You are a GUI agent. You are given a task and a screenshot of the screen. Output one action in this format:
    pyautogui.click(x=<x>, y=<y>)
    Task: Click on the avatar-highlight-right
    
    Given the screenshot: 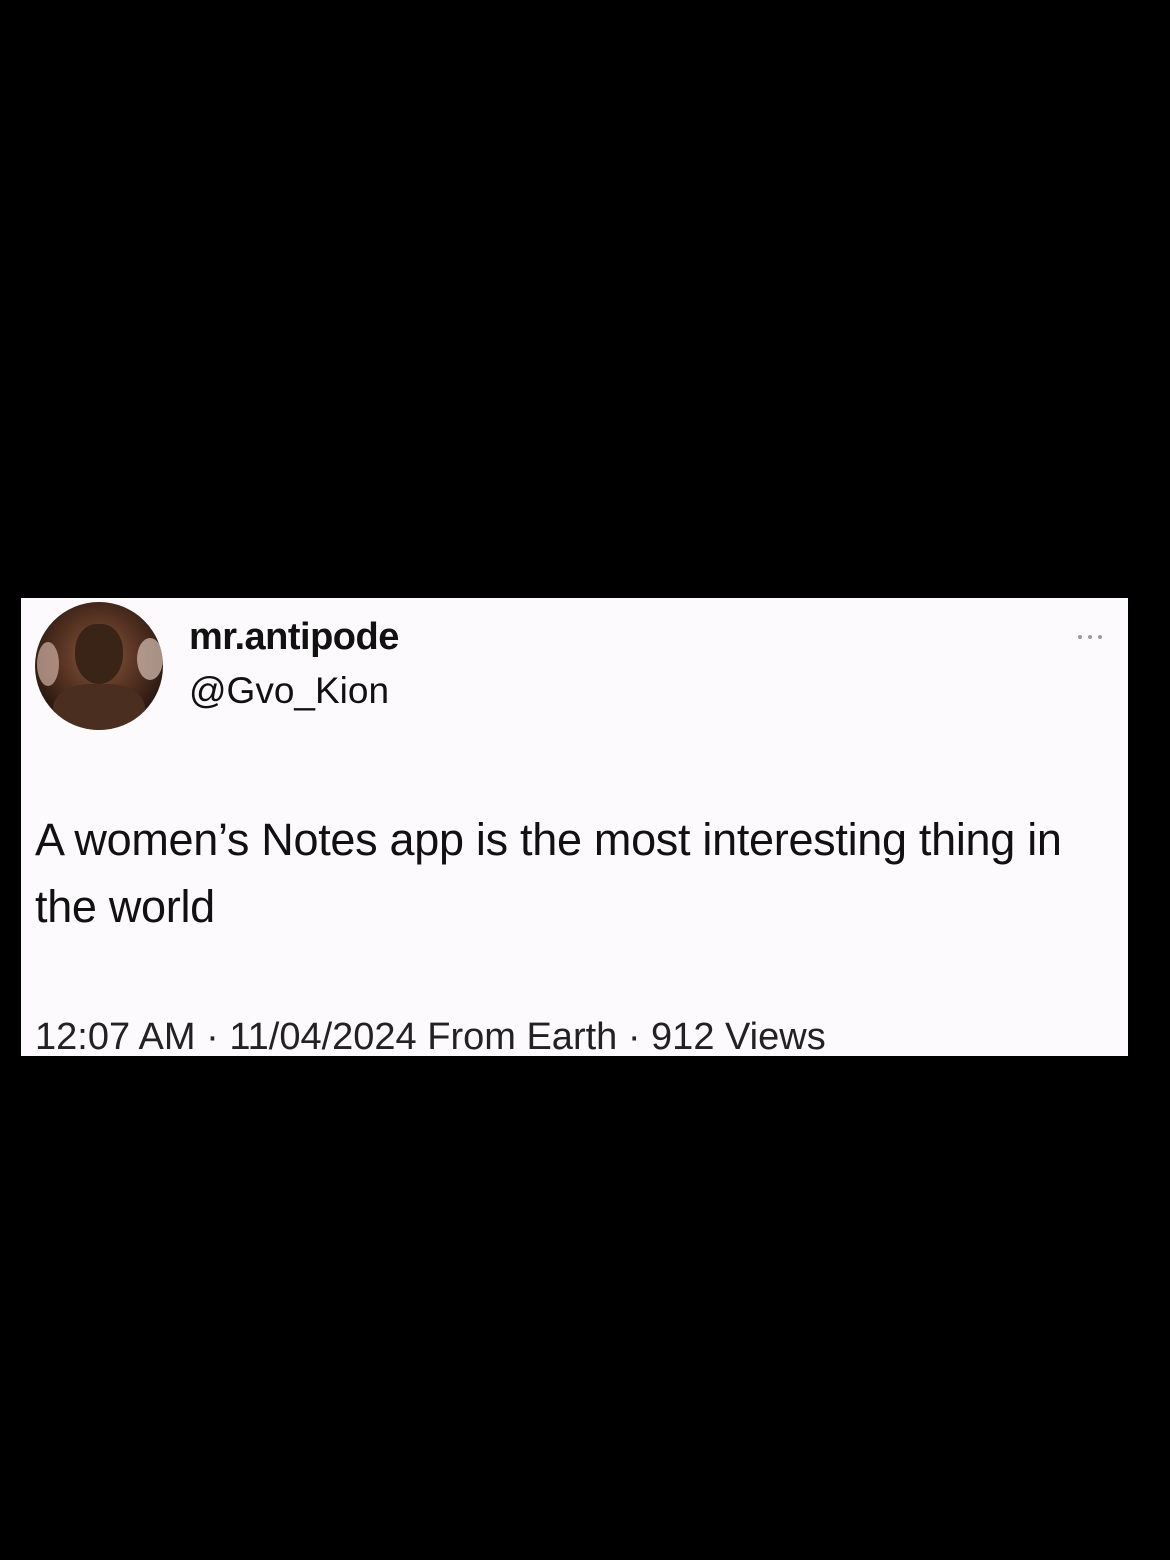 What is the action you would take?
    pyautogui.click(x=150, y=659)
    